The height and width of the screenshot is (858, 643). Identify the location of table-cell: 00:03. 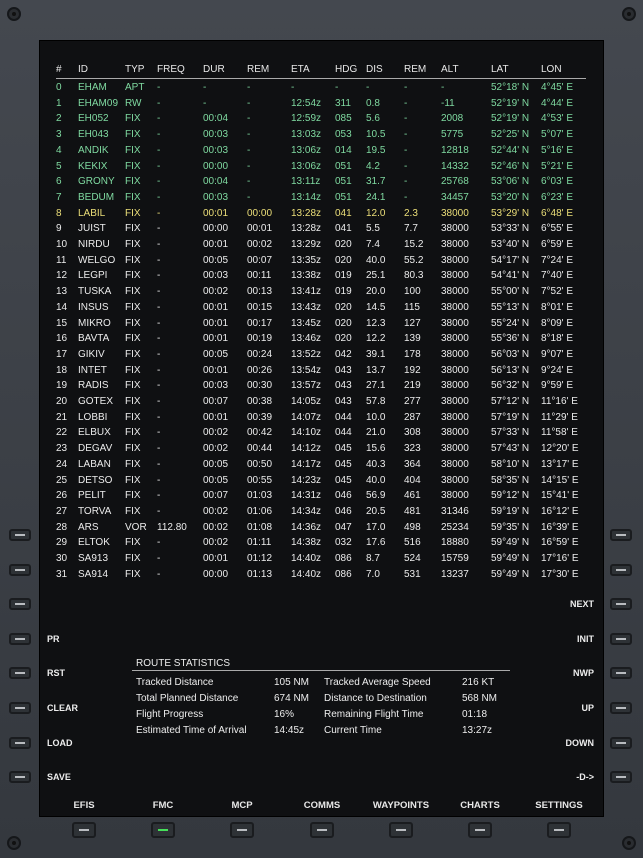
(216, 386).